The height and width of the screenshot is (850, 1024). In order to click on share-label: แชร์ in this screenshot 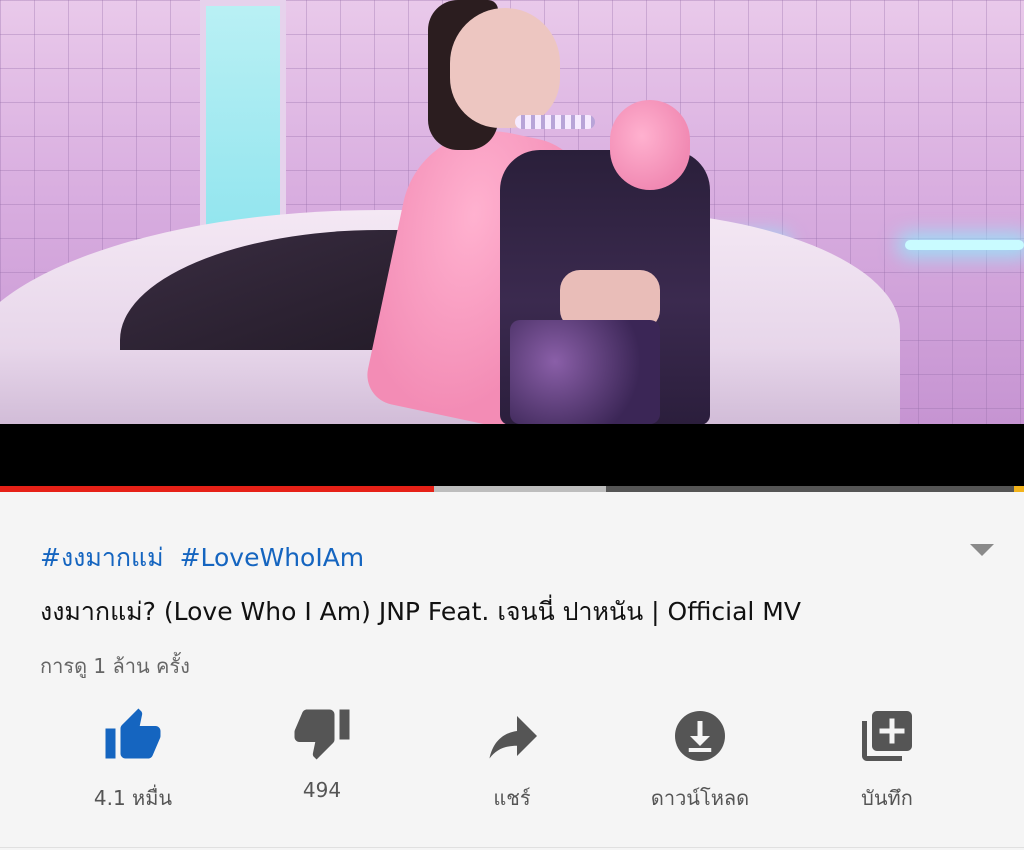, I will do `click(512, 798)`.